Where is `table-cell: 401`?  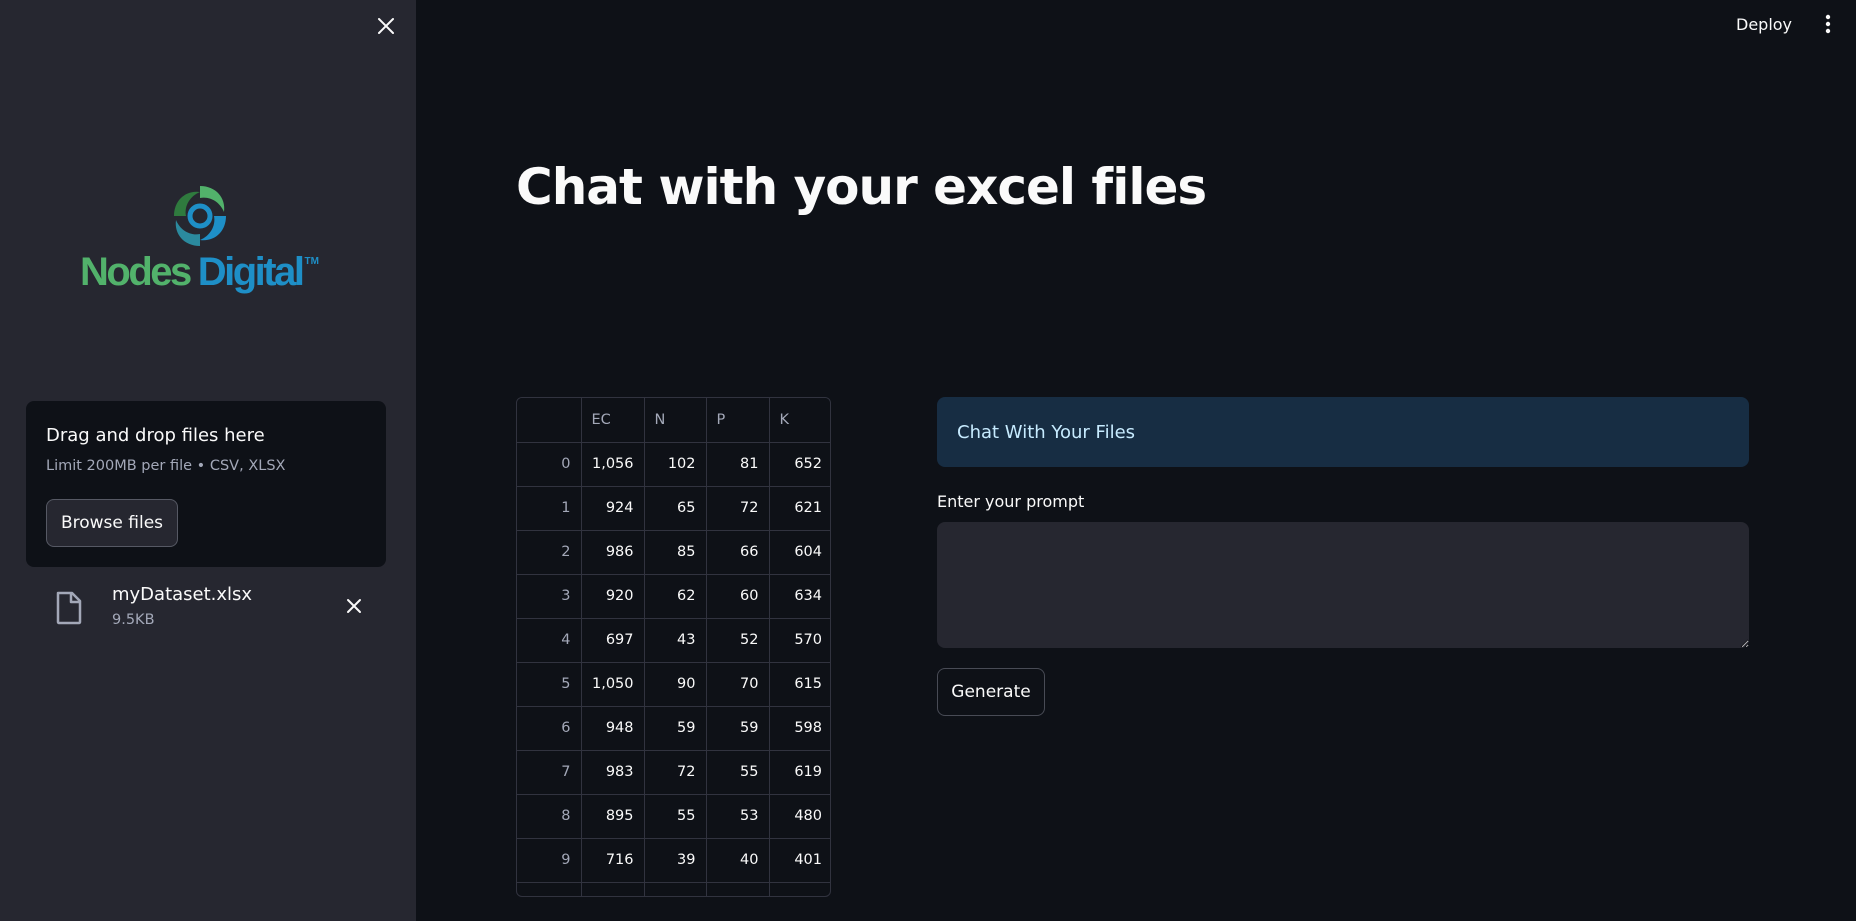
table-cell: 401 is located at coordinates (799, 860).